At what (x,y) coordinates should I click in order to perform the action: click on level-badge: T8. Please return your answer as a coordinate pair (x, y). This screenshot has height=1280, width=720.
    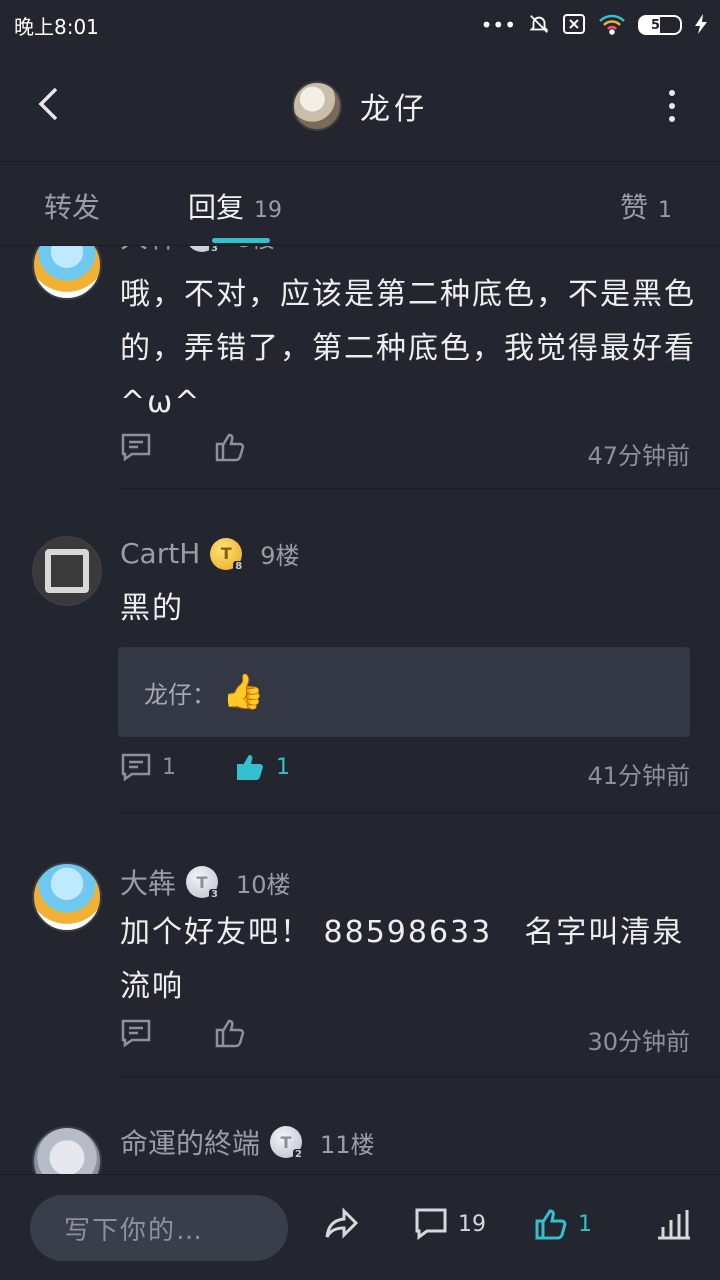
    Looking at the image, I should click on (227, 554).